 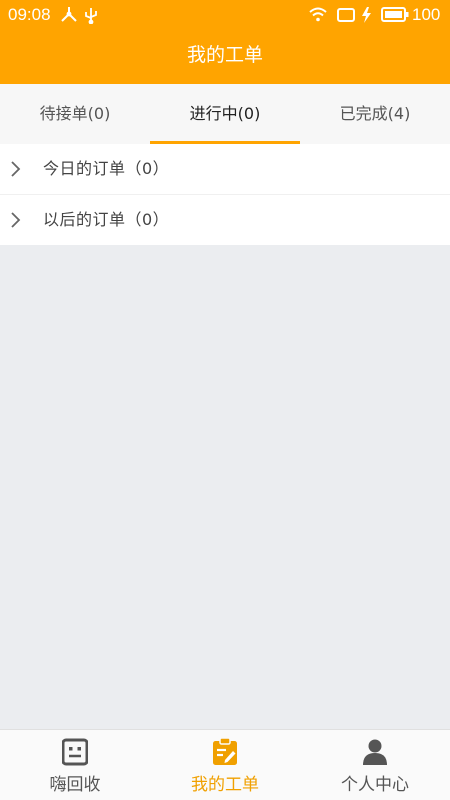 I want to click on nav-label: 个人中心, so click(x=375, y=785).